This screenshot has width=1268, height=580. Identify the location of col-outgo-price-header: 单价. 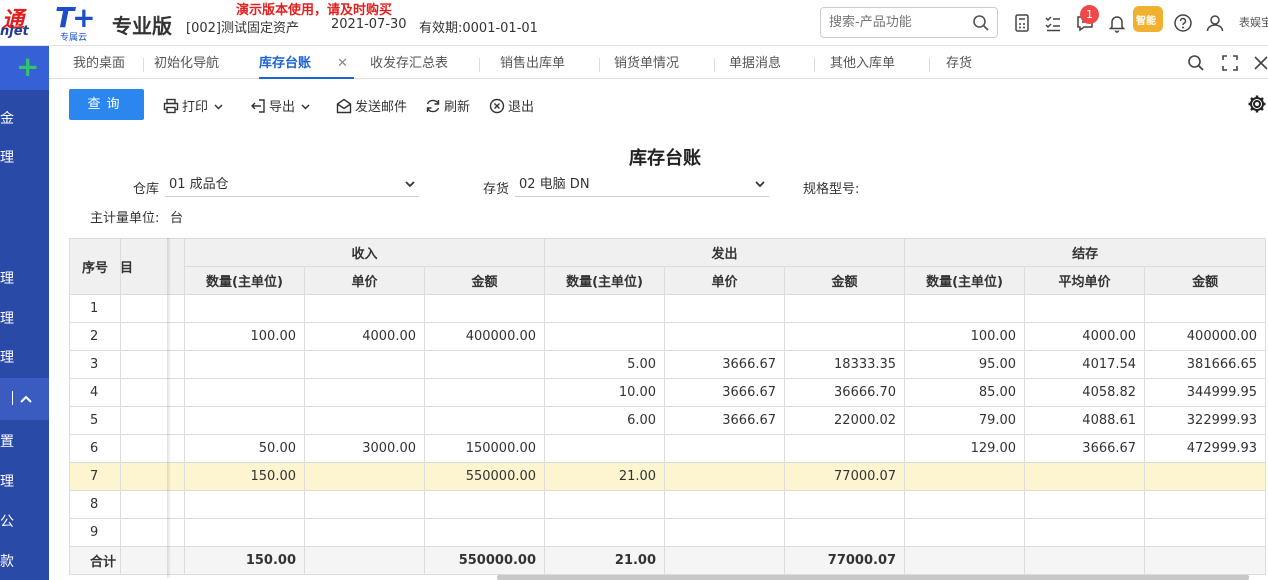
(725, 280).